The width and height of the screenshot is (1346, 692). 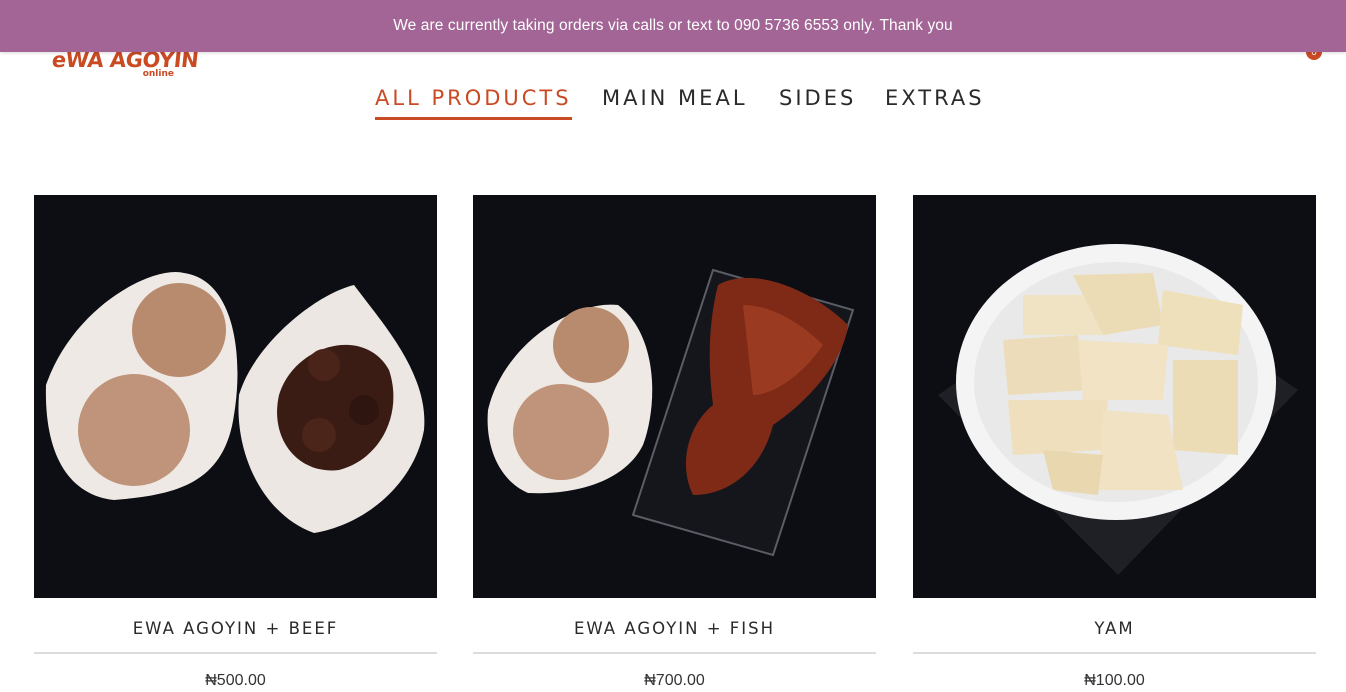 What do you see at coordinates (1118, 409) in the screenshot?
I see `boiled-yam-photo` at bounding box center [1118, 409].